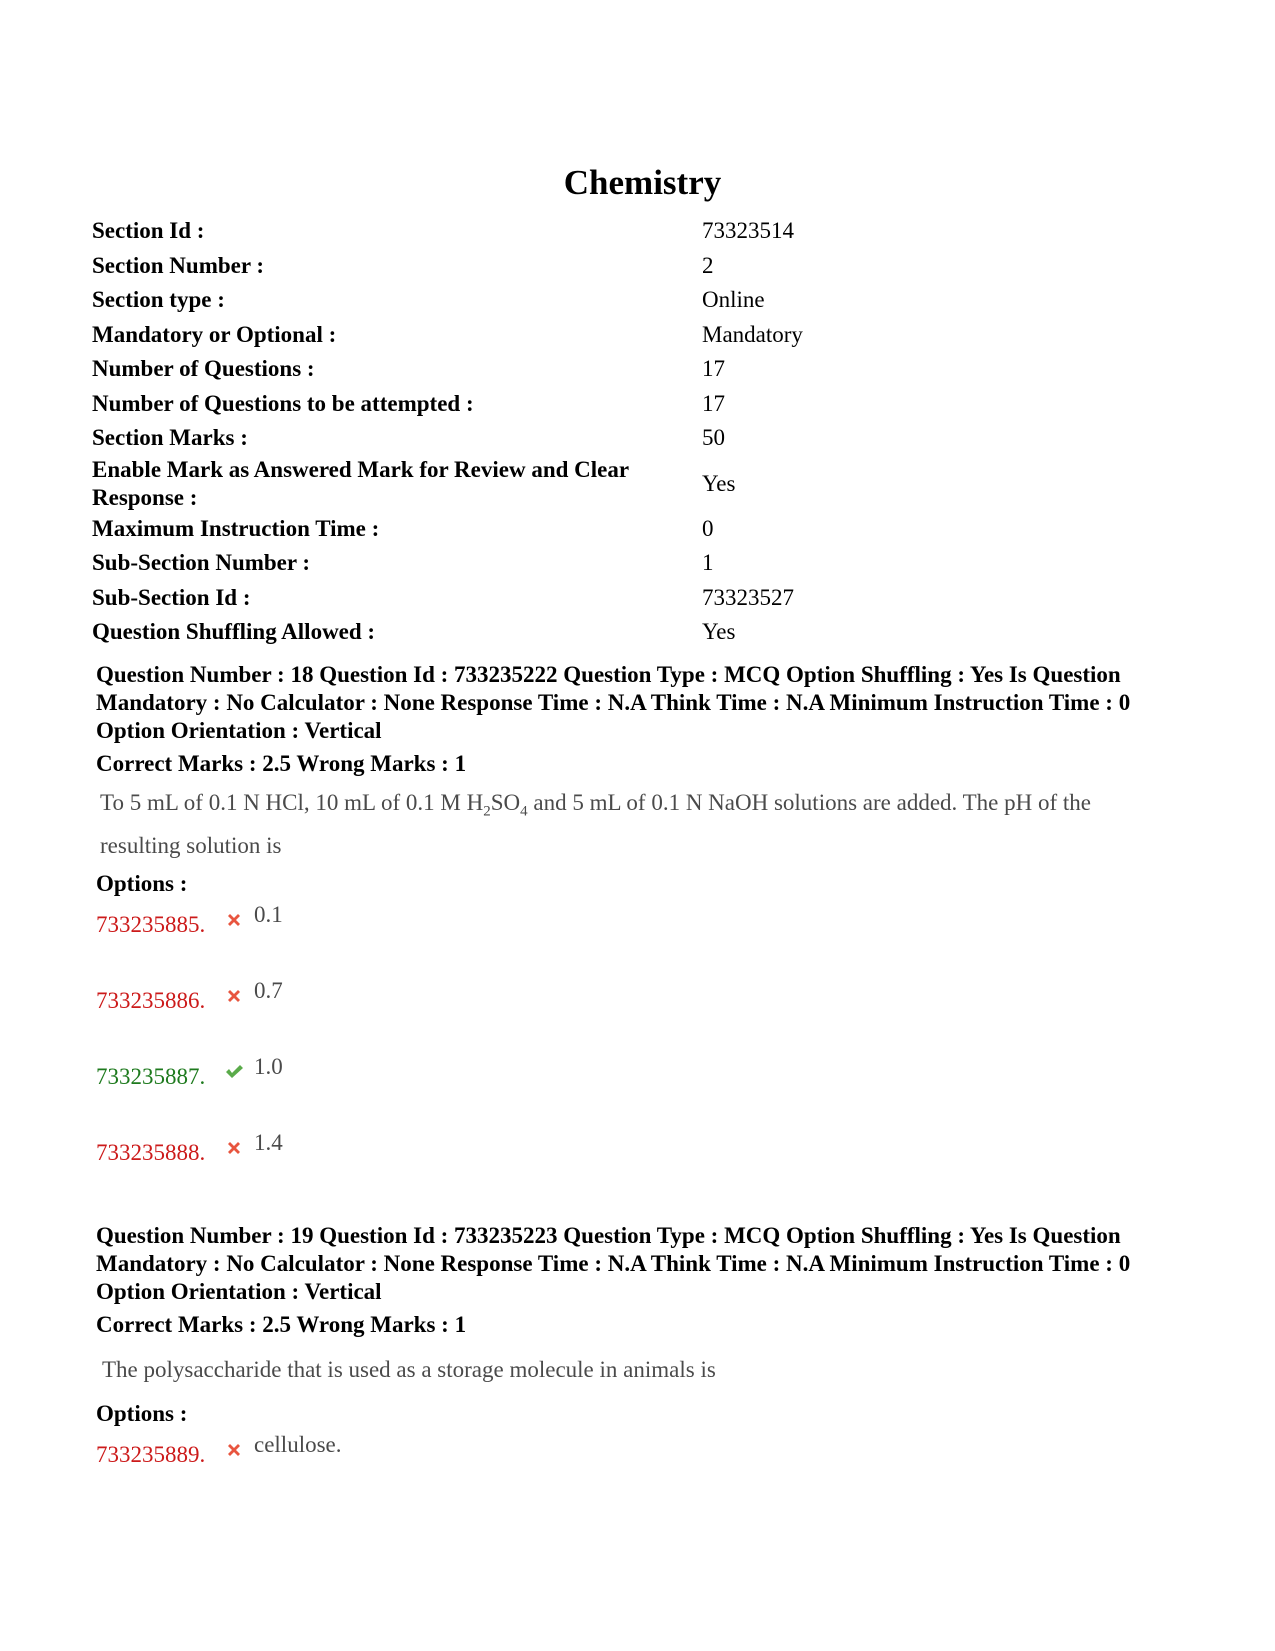  I want to click on detail-row-max-instruction-time: Maximum Instruction Time : 0, so click(472, 529).